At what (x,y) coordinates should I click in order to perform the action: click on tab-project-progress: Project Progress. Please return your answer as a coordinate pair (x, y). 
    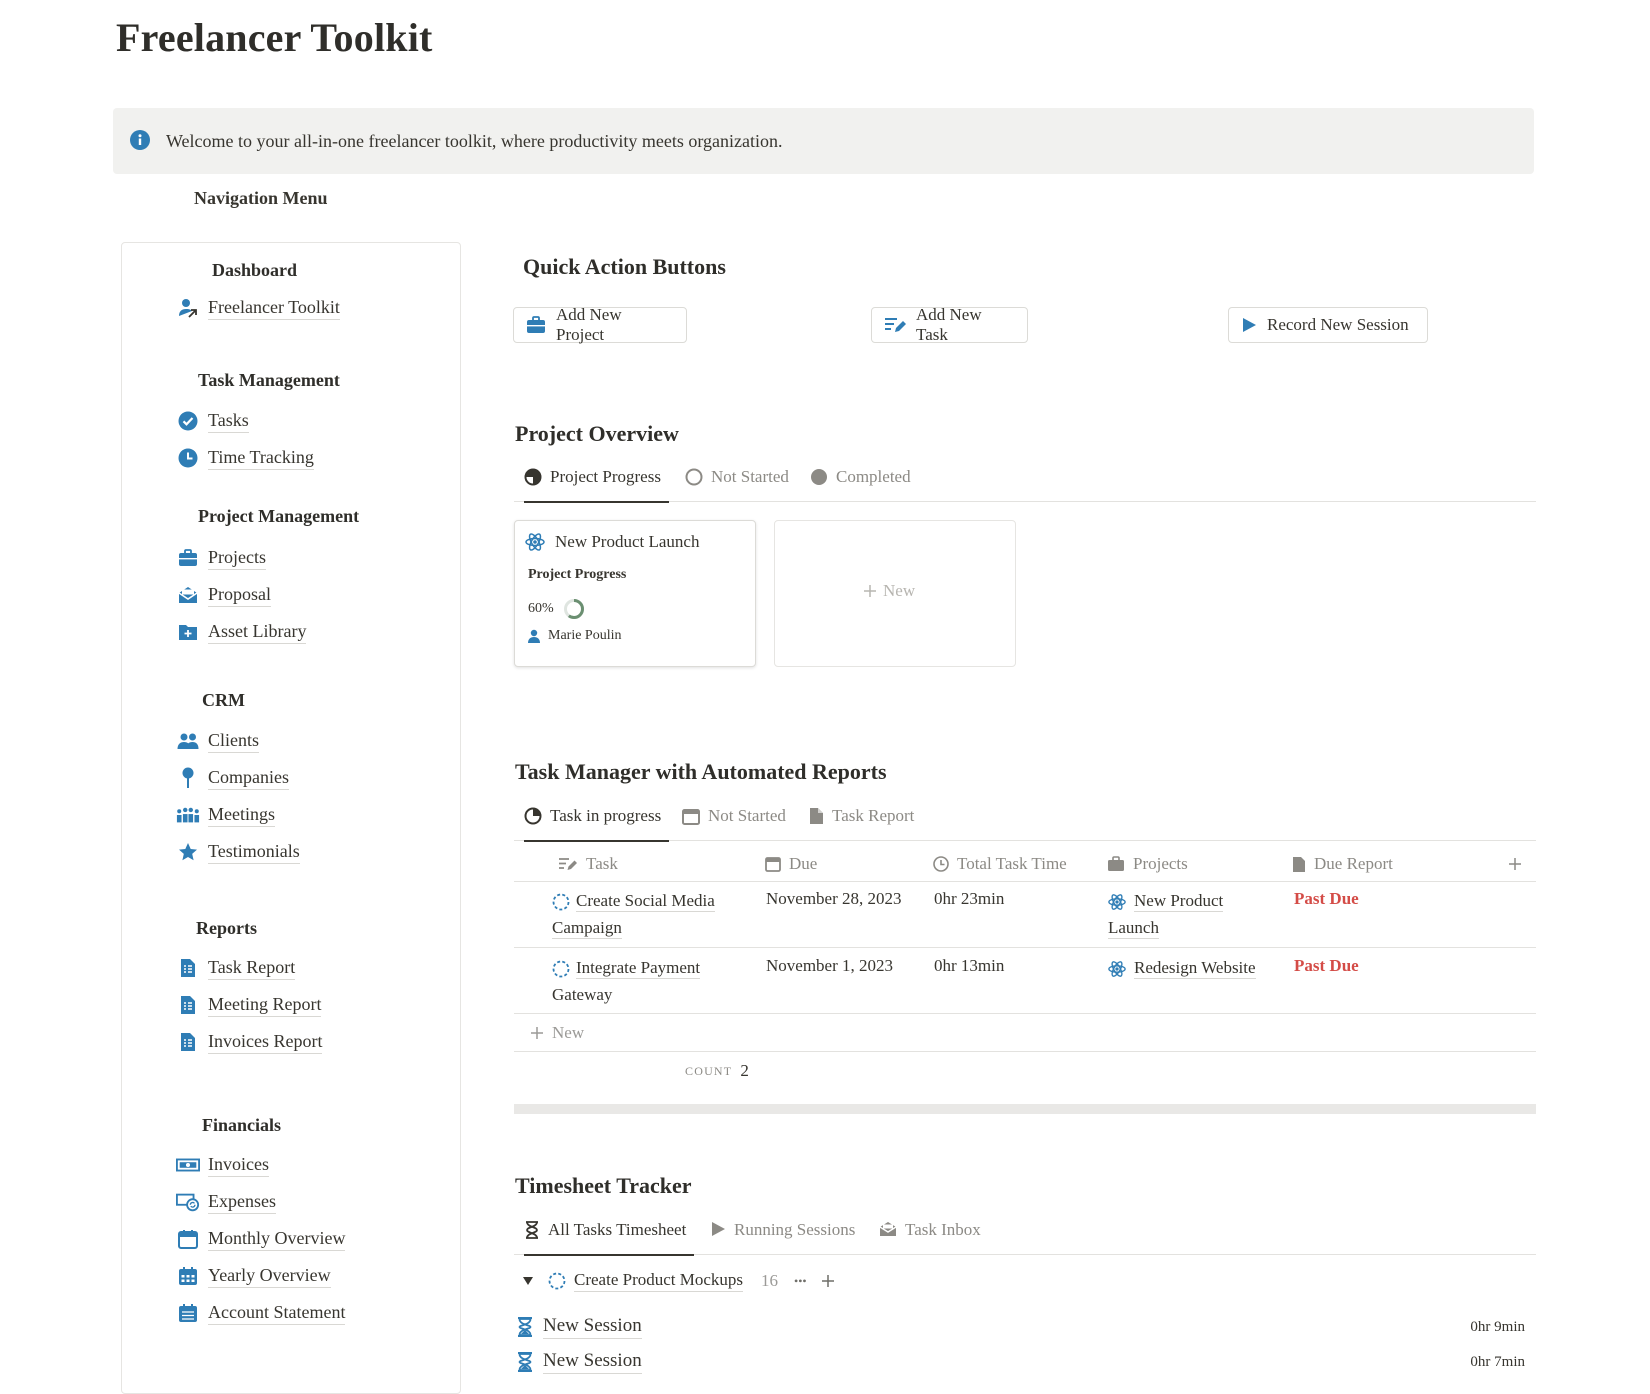
    Looking at the image, I should click on (596, 485).